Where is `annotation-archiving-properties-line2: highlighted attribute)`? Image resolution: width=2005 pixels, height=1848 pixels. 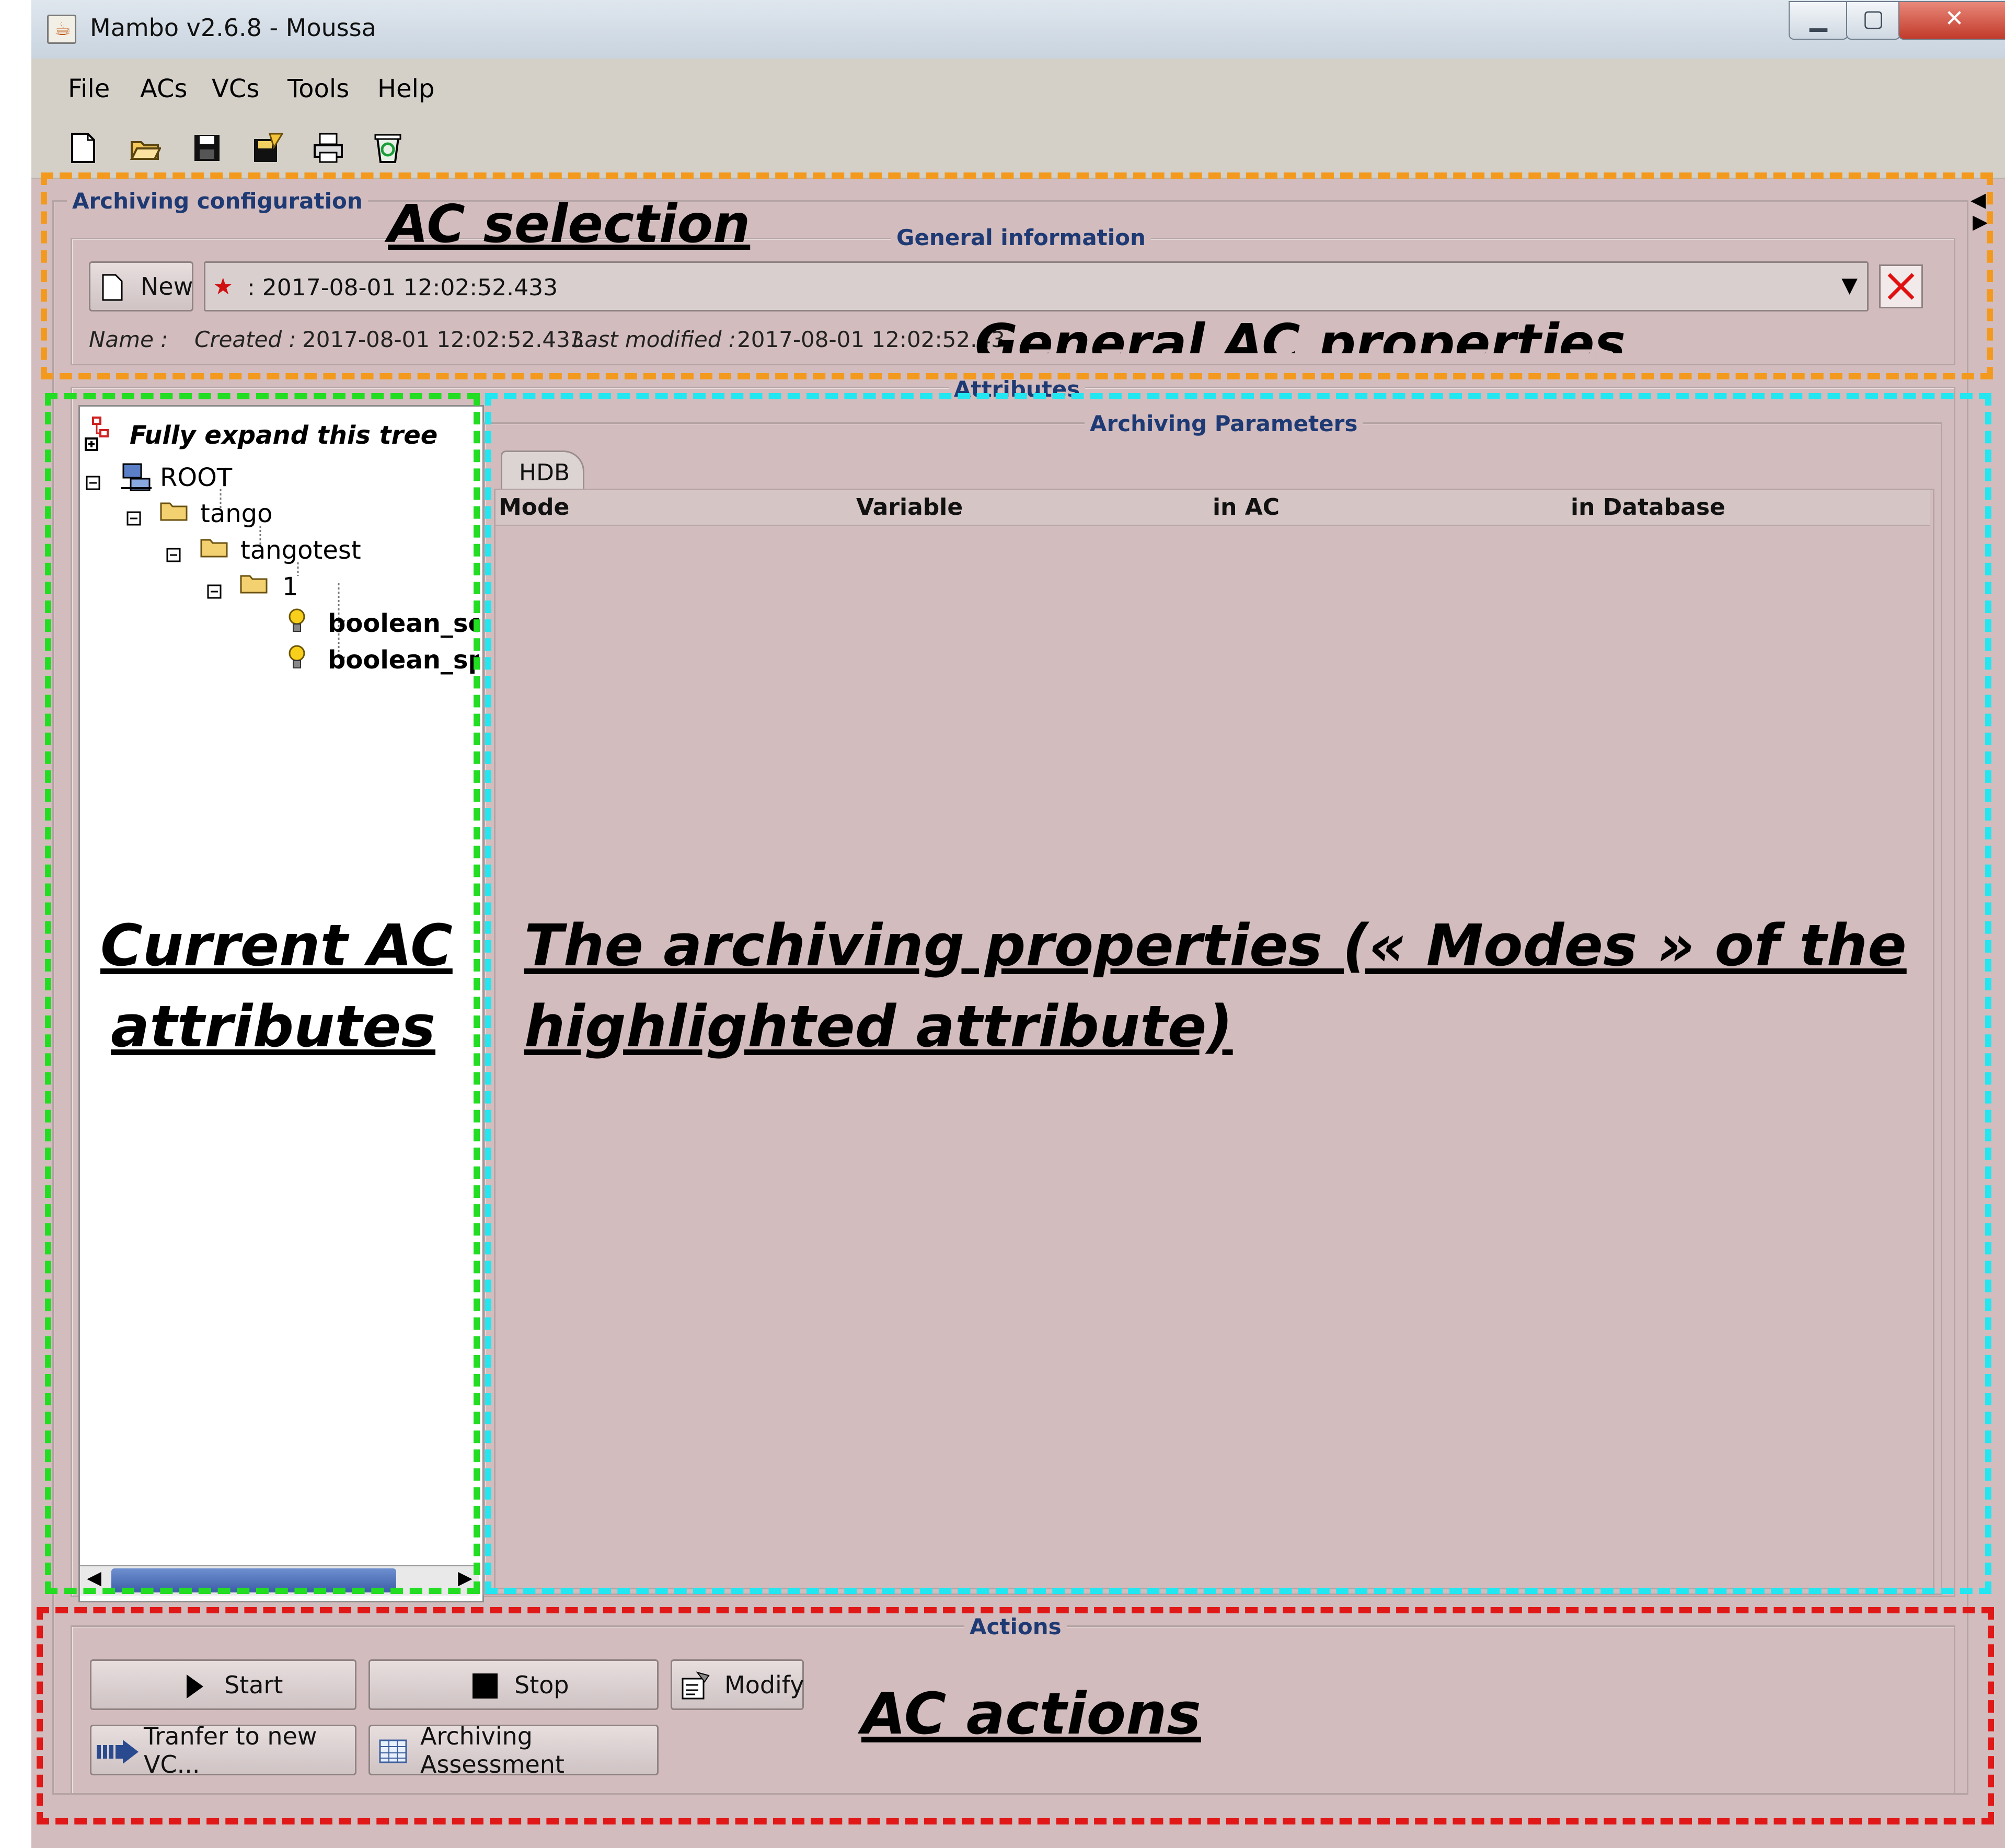
annotation-archiving-properties-line2: highlighted attribute) is located at coordinates (878, 1026).